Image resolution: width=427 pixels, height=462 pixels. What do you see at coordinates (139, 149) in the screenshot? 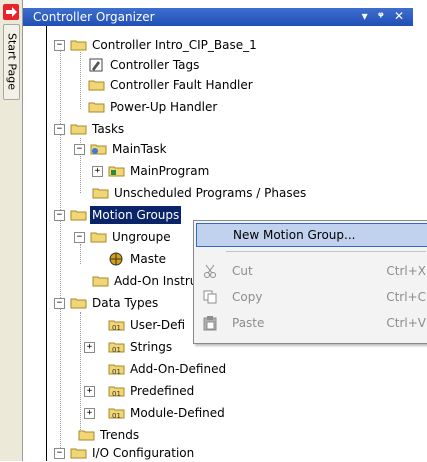
I see `tree-label: MainTask` at bounding box center [139, 149].